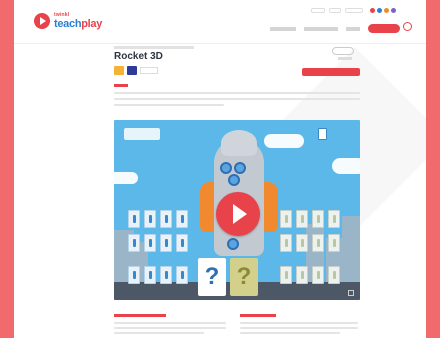 The width and height of the screenshot is (440, 338). I want to click on page-title: Rocket 3D, so click(138, 56).